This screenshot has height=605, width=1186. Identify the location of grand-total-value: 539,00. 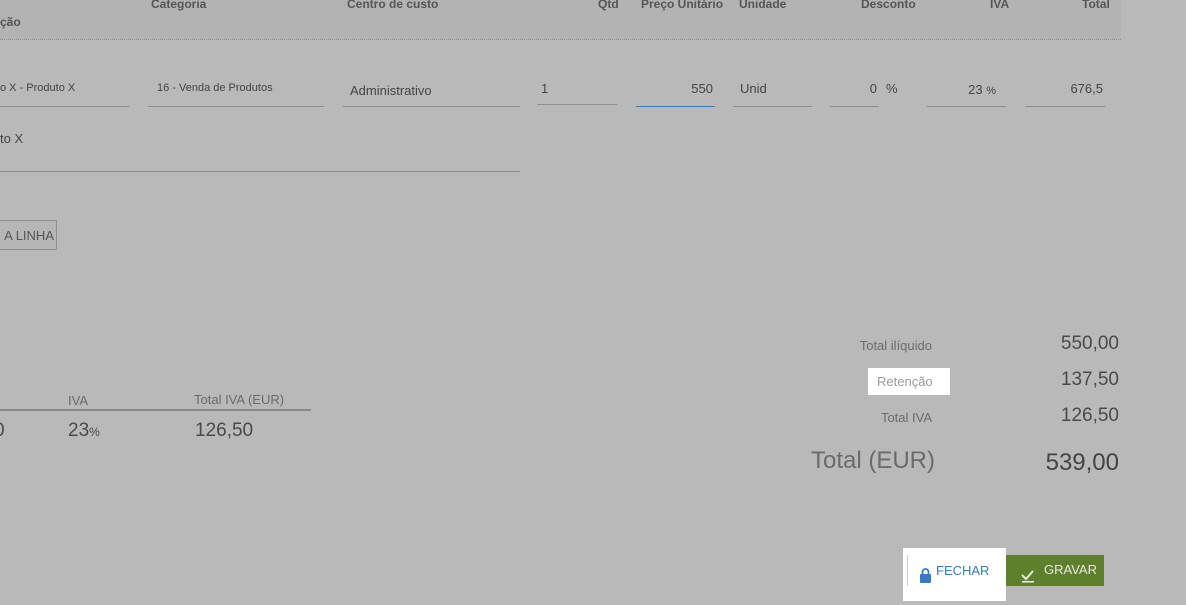
(1082, 462).